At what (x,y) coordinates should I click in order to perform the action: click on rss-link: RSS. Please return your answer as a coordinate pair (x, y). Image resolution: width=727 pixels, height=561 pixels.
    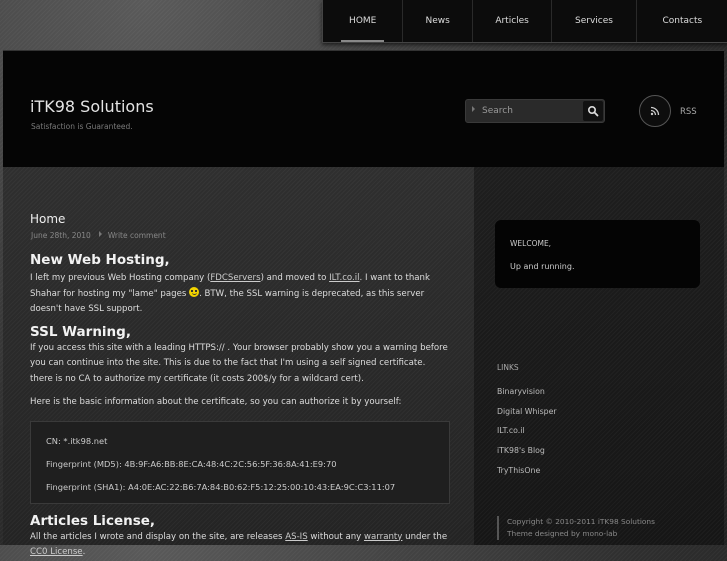
    Looking at the image, I should click on (688, 112).